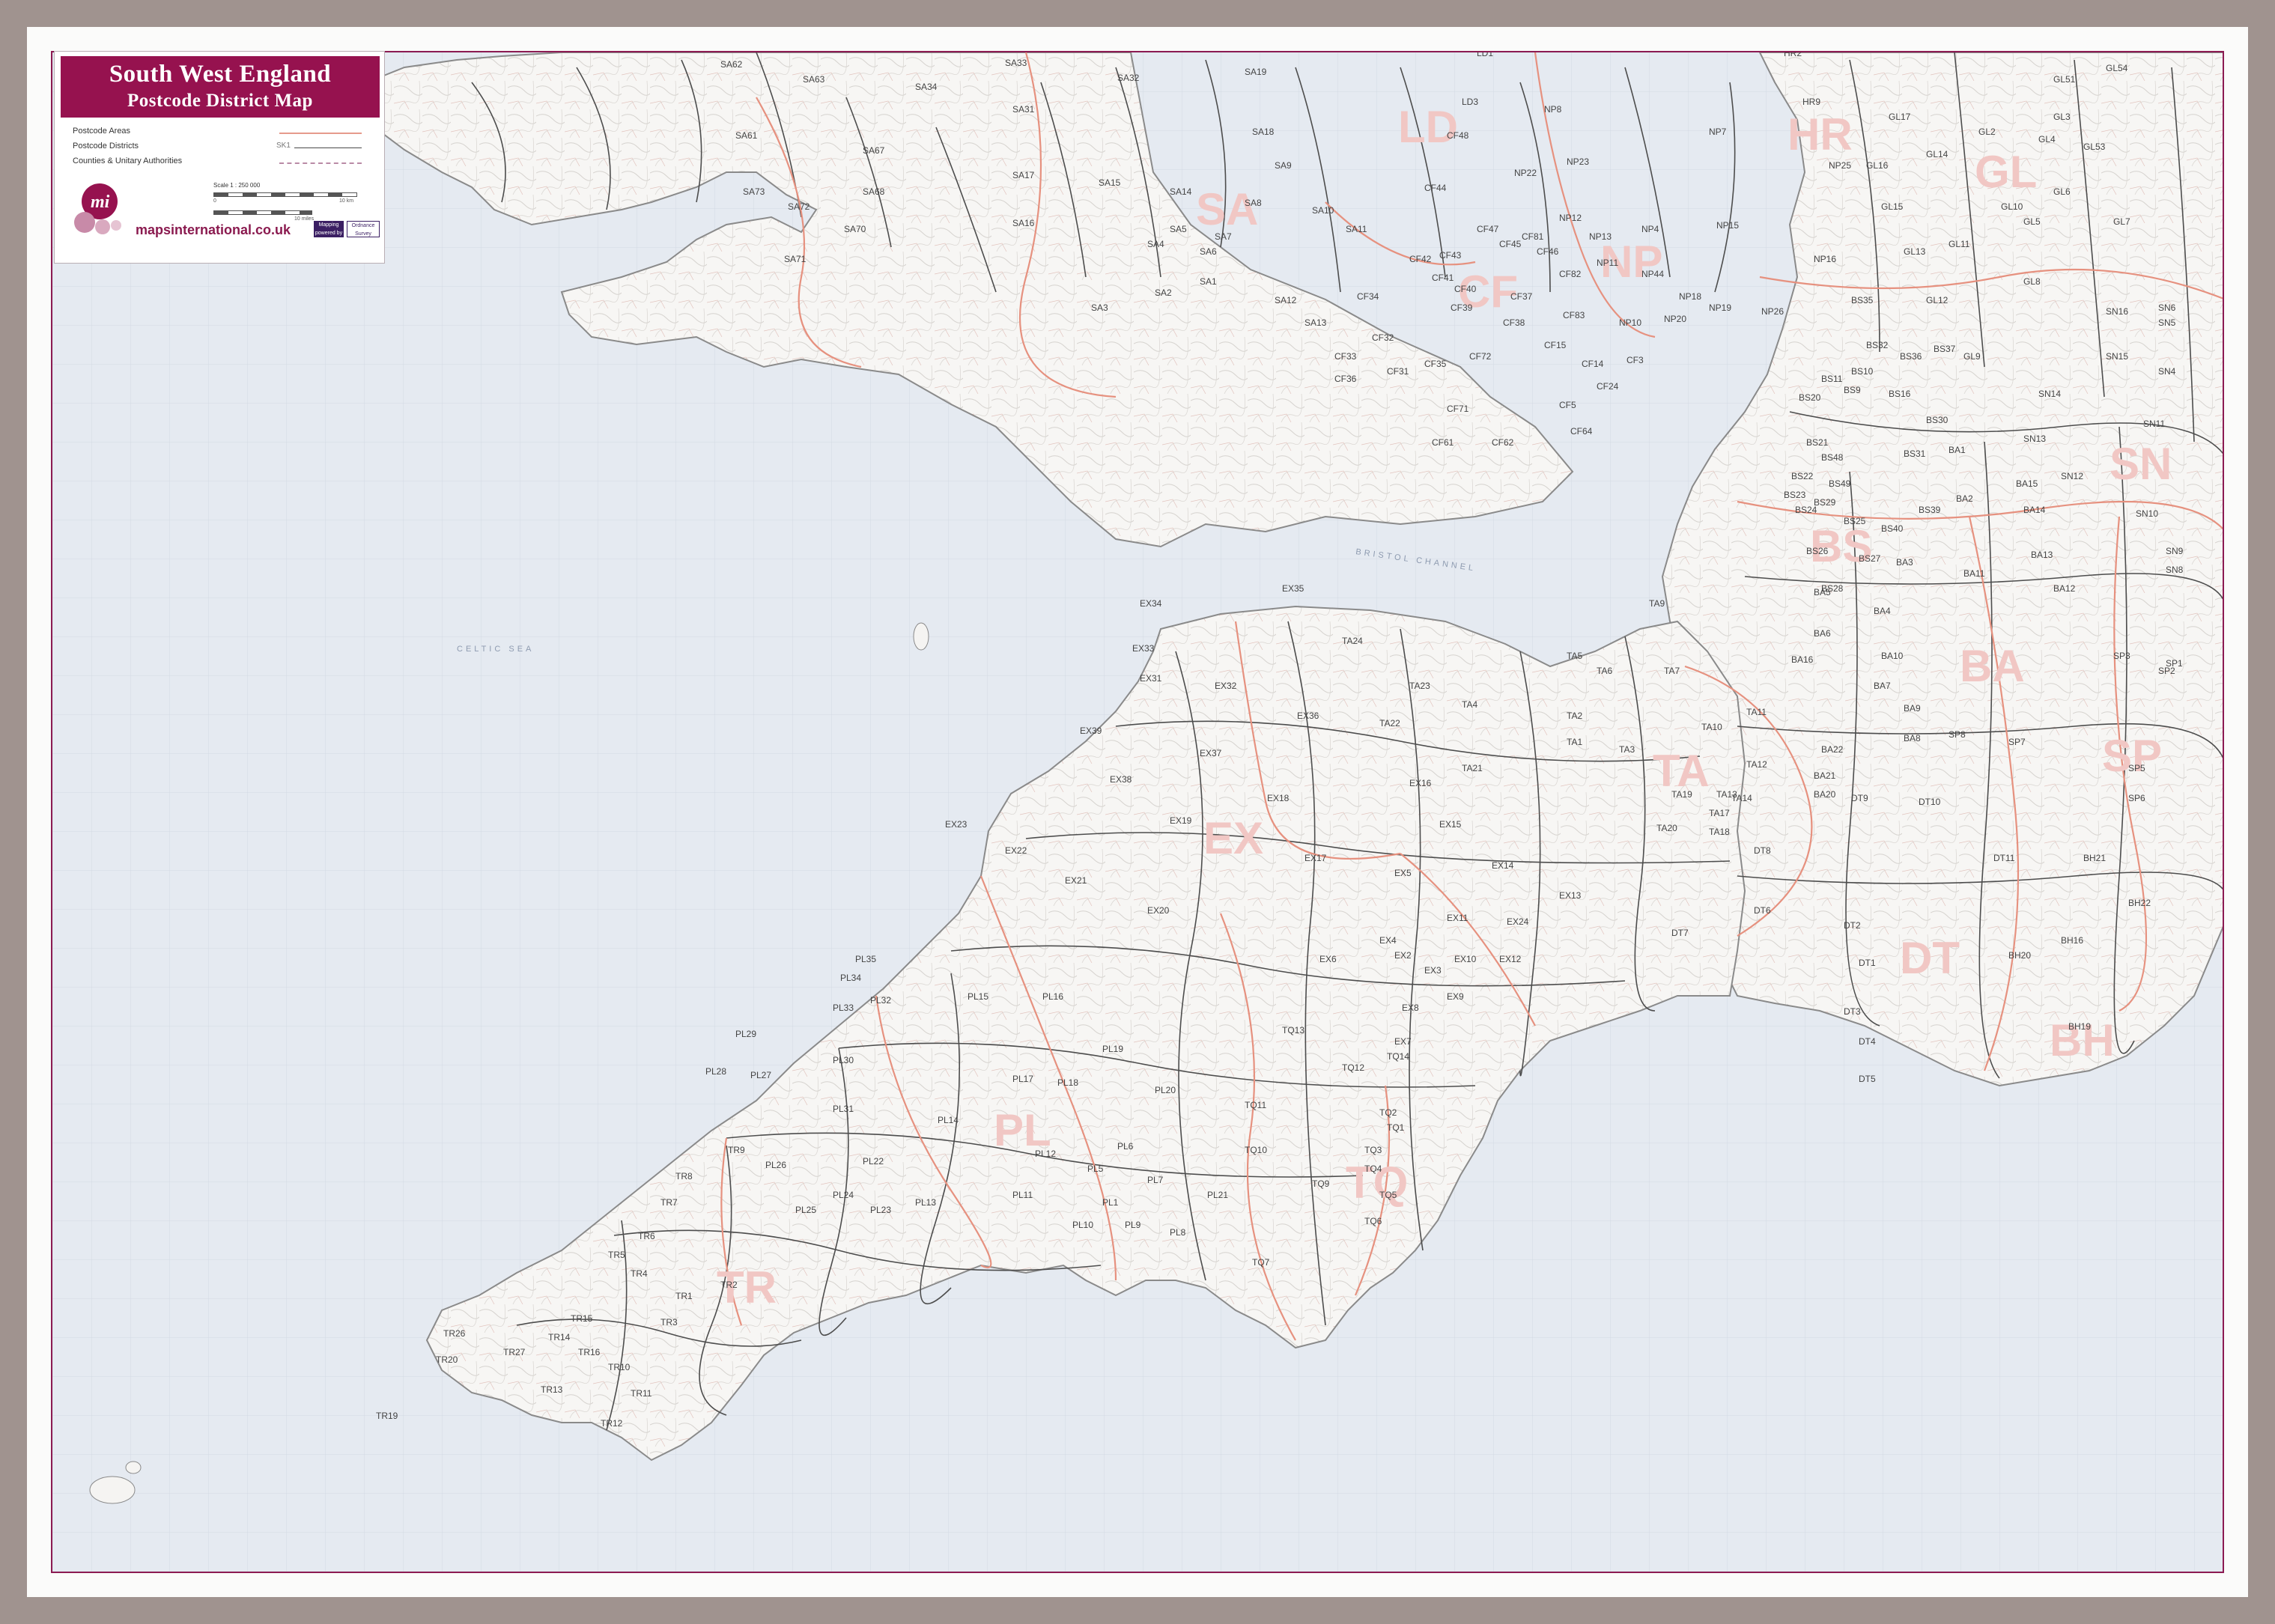  Describe the element at coordinates (262, 213) in the screenshot. I see `scale-bar-miles` at that location.